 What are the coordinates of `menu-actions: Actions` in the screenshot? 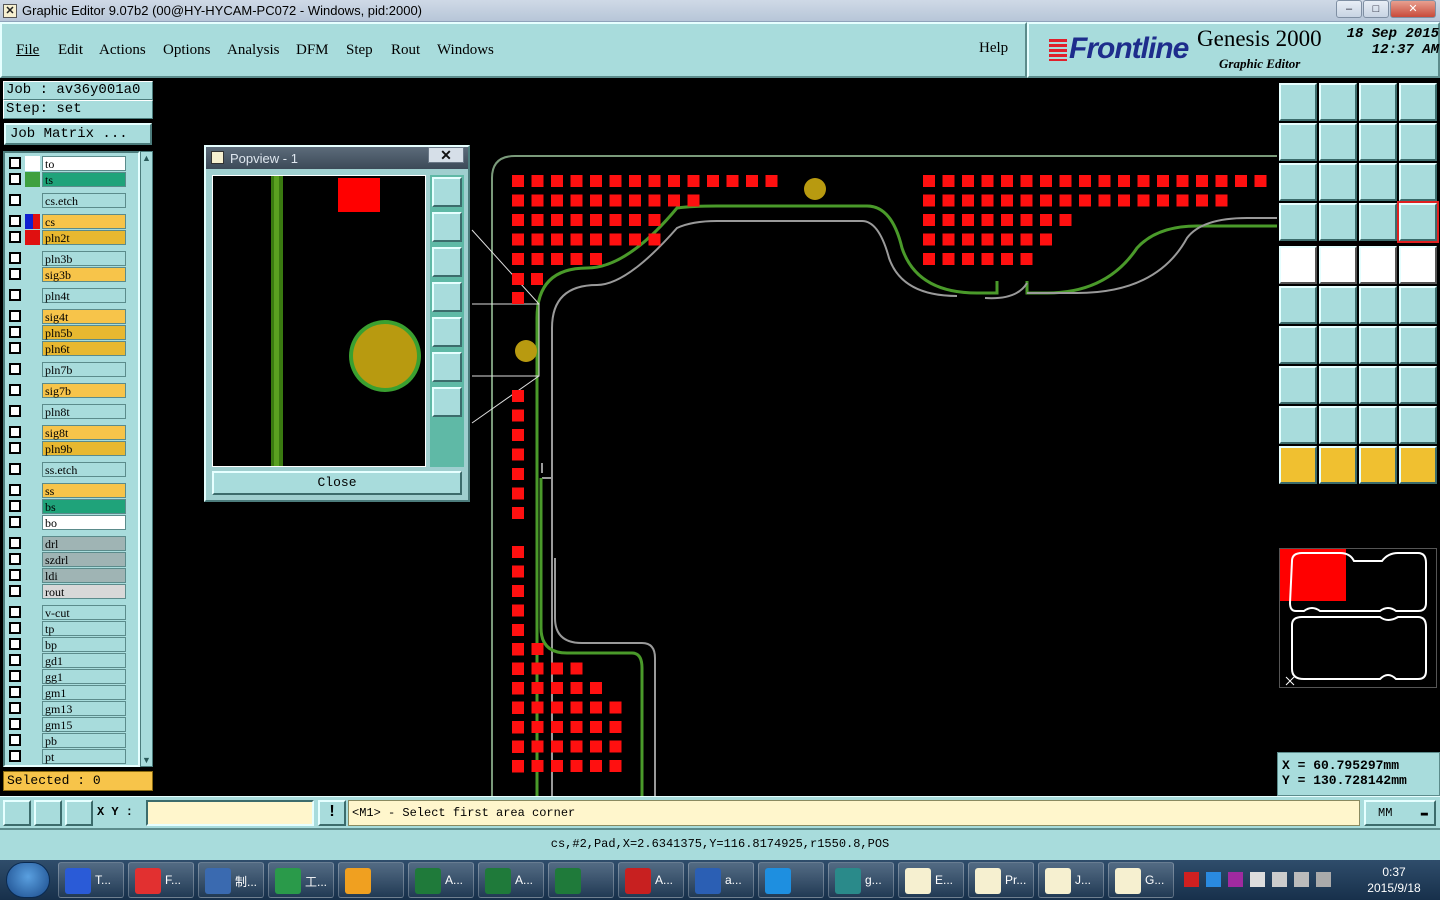 It's located at (122, 50).